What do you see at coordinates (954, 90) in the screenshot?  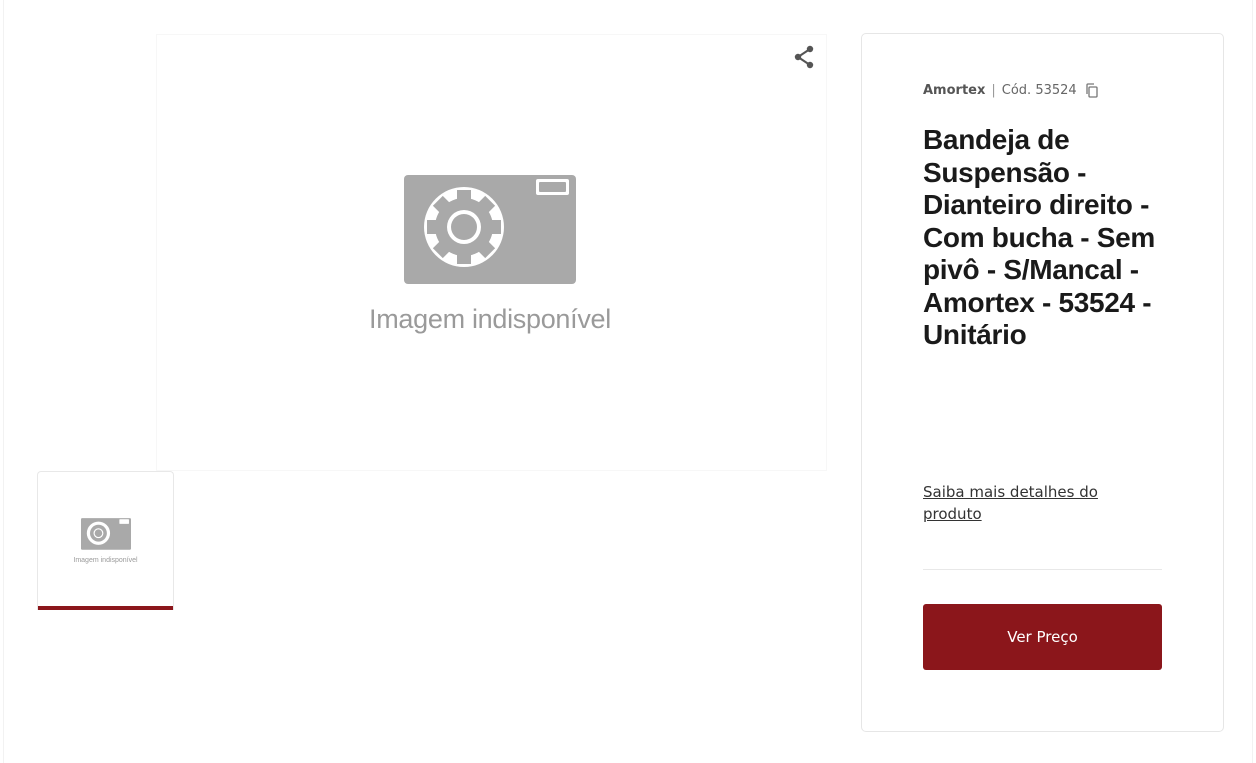 I see `brand-name: Amortex` at bounding box center [954, 90].